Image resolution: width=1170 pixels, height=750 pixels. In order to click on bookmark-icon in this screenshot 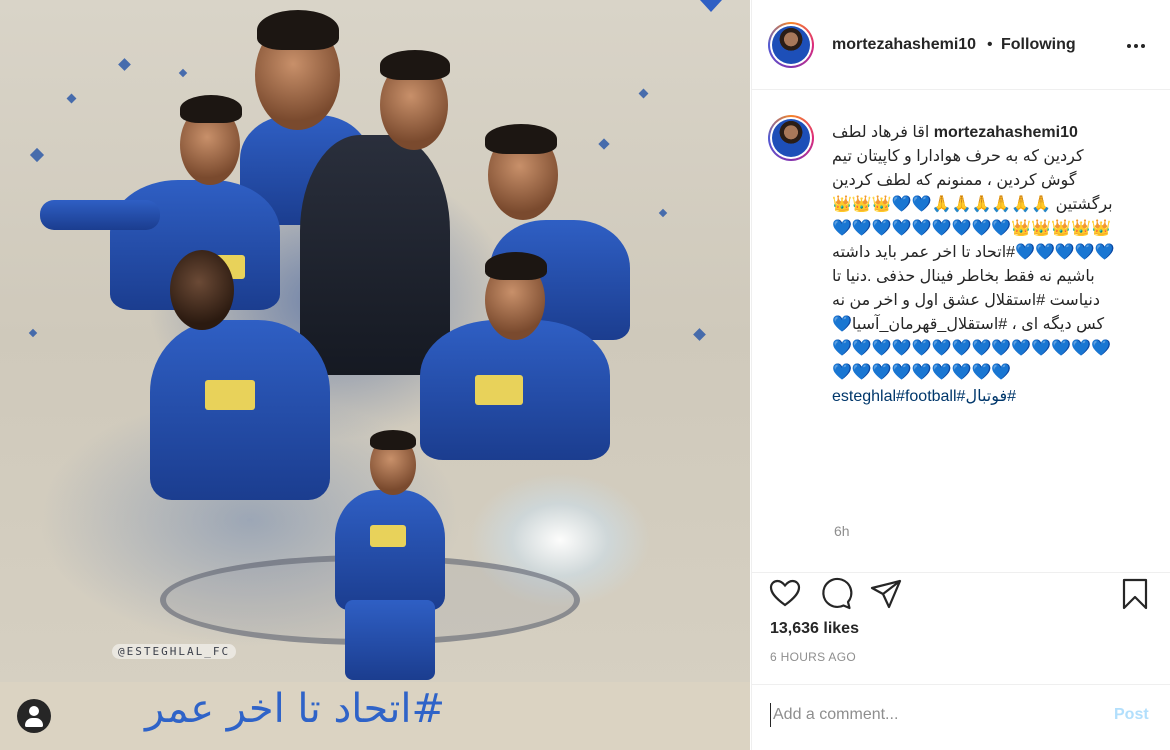, I will do `click(1135, 594)`.